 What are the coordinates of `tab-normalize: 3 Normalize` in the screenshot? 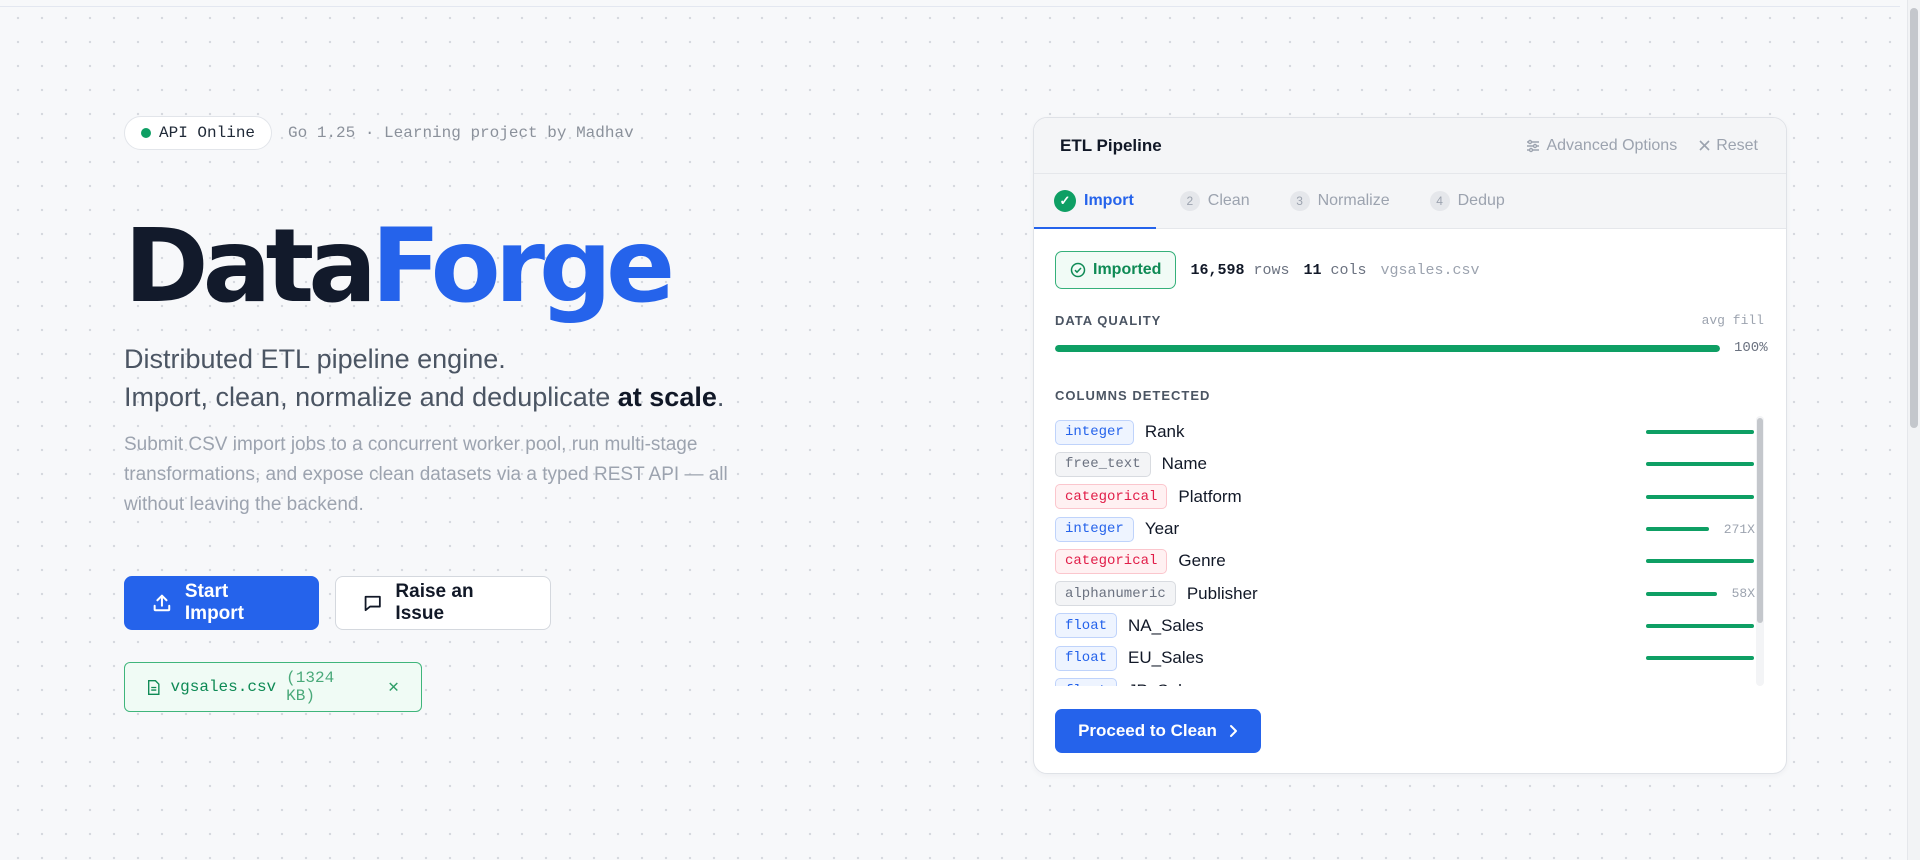 It's located at (1347, 201).